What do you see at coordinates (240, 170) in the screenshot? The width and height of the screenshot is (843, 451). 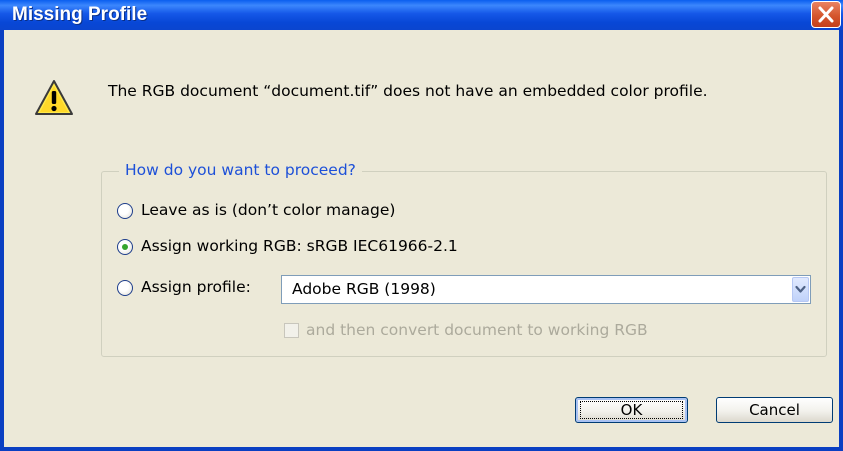 I see `groupbox-legend: How do you want to proceed?` at bounding box center [240, 170].